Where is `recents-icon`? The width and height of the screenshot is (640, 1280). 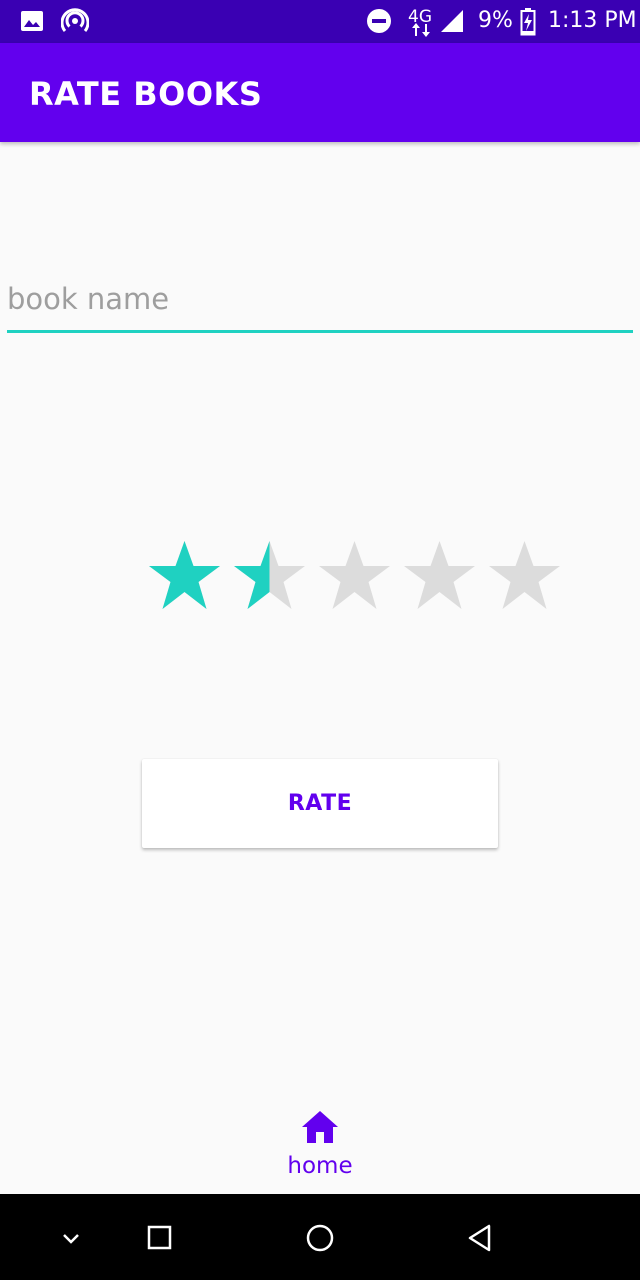
recents-icon is located at coordinates (160, 1238).